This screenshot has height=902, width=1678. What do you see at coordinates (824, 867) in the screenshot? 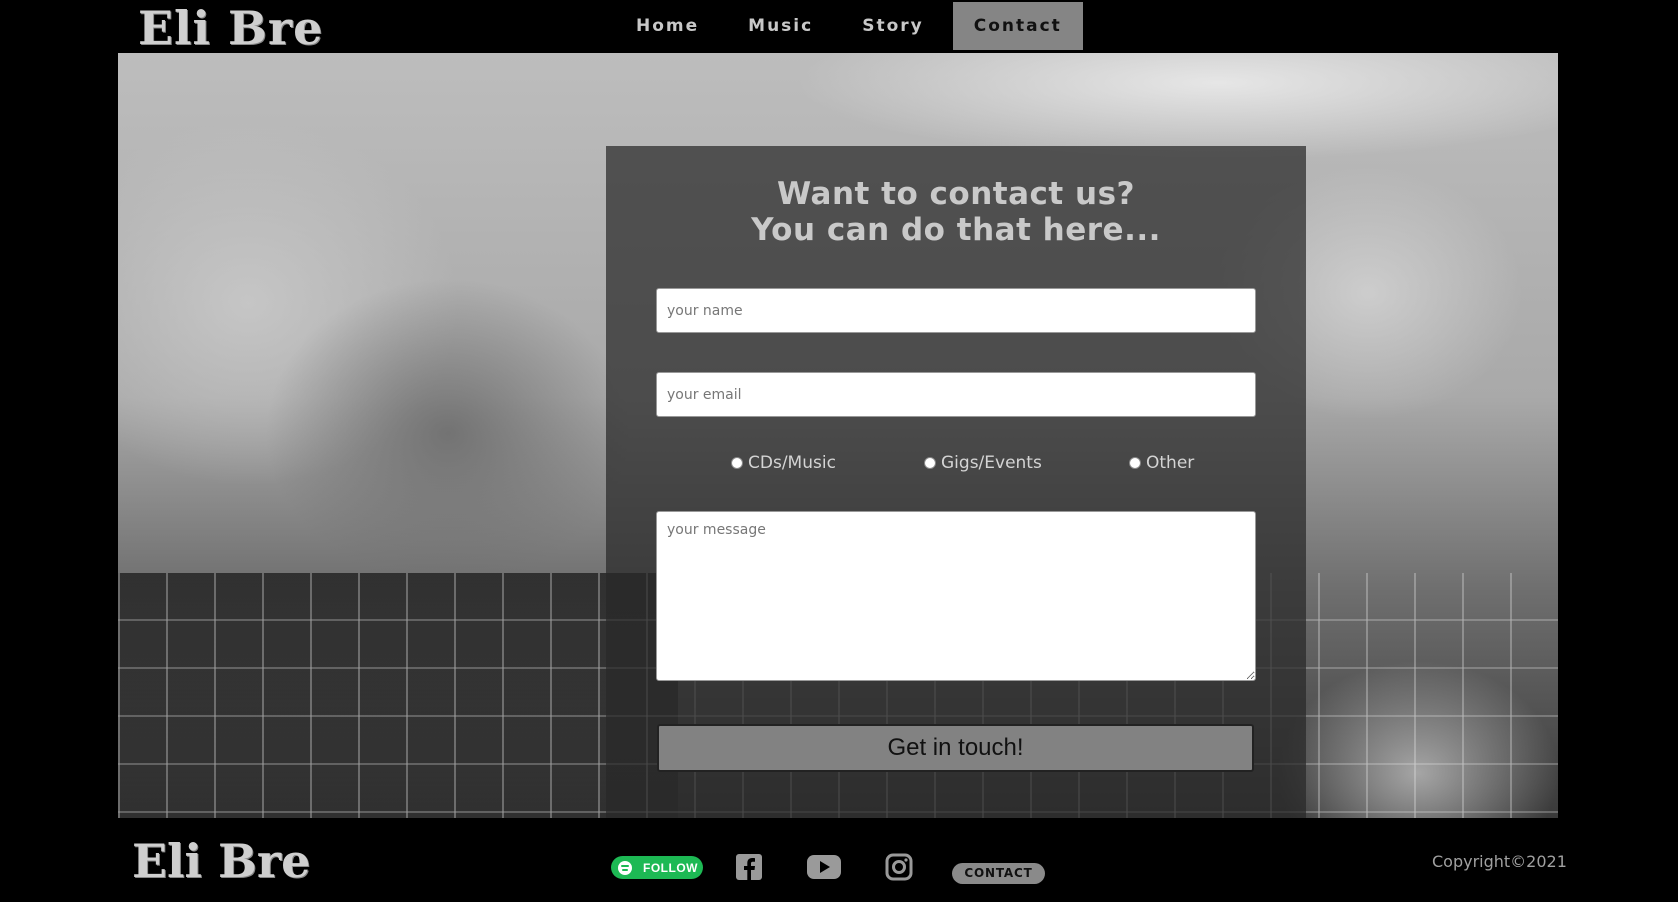
I see `youtube-icon` at bounding box center [824, 867].